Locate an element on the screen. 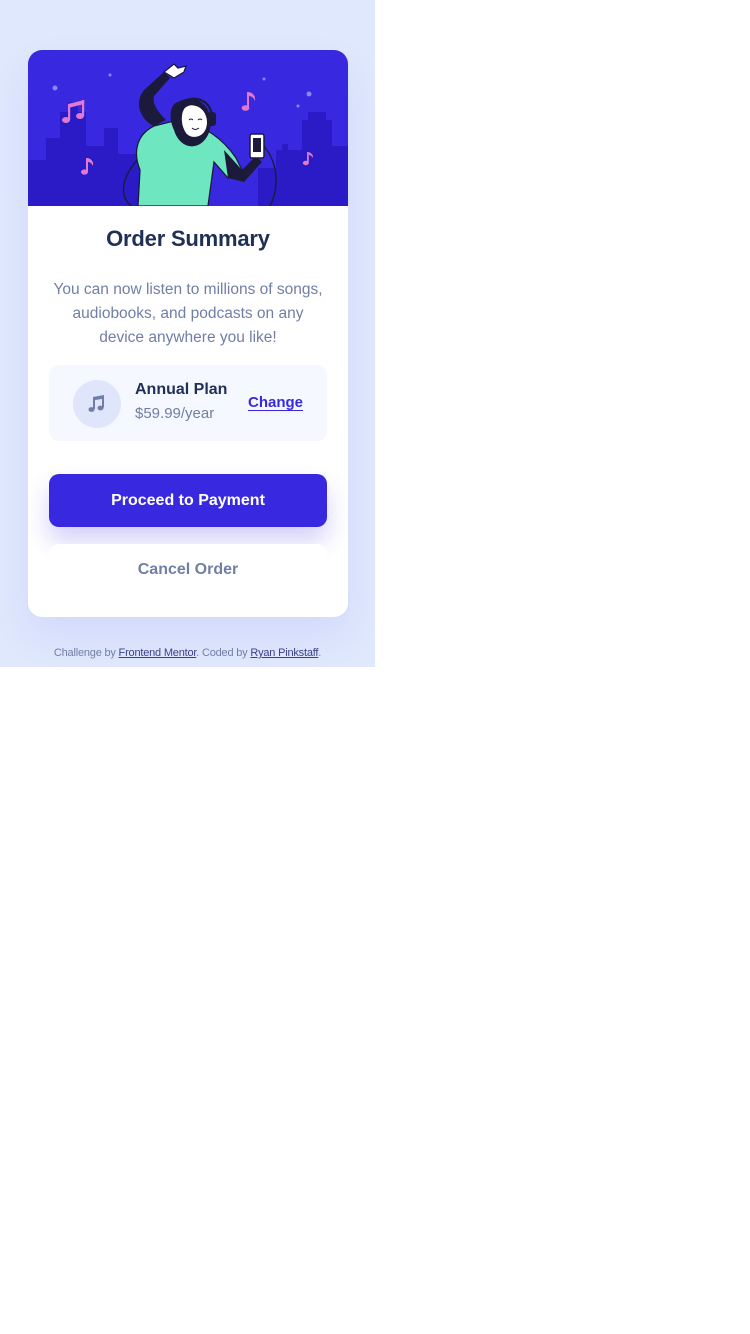 The image size is (750, 1334). attribution-suffix: . is located at coordinates (320, 653).